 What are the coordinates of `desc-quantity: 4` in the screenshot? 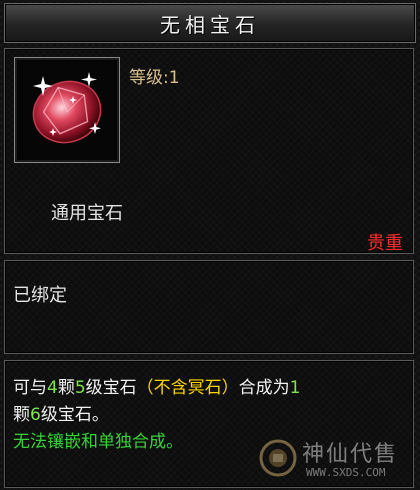 It's located at (52, 388).